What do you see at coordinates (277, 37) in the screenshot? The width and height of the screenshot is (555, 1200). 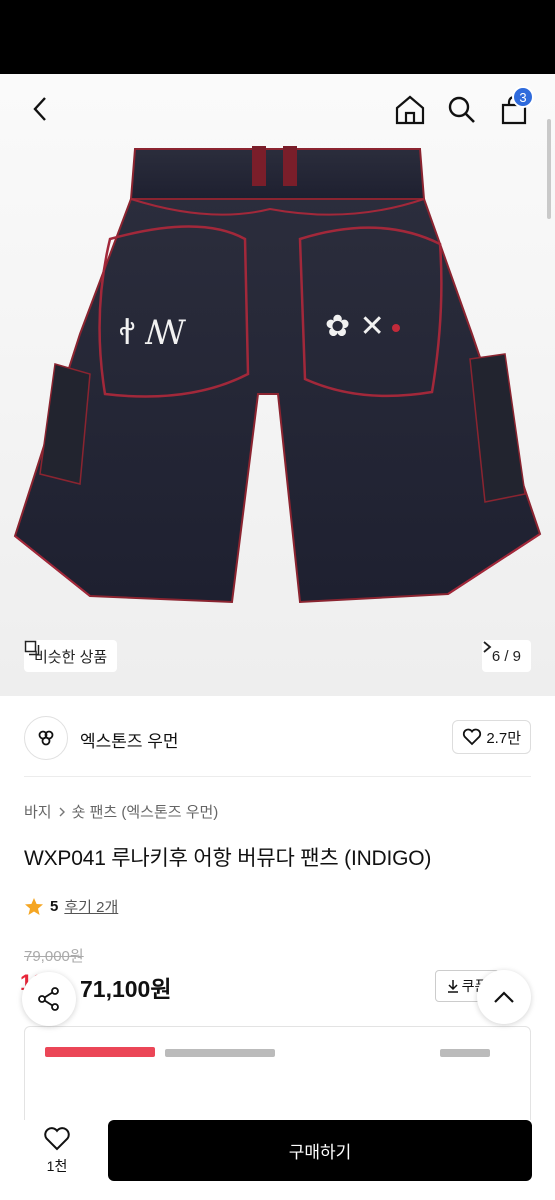 I see `status-bar` at bounding box center [277, 37].